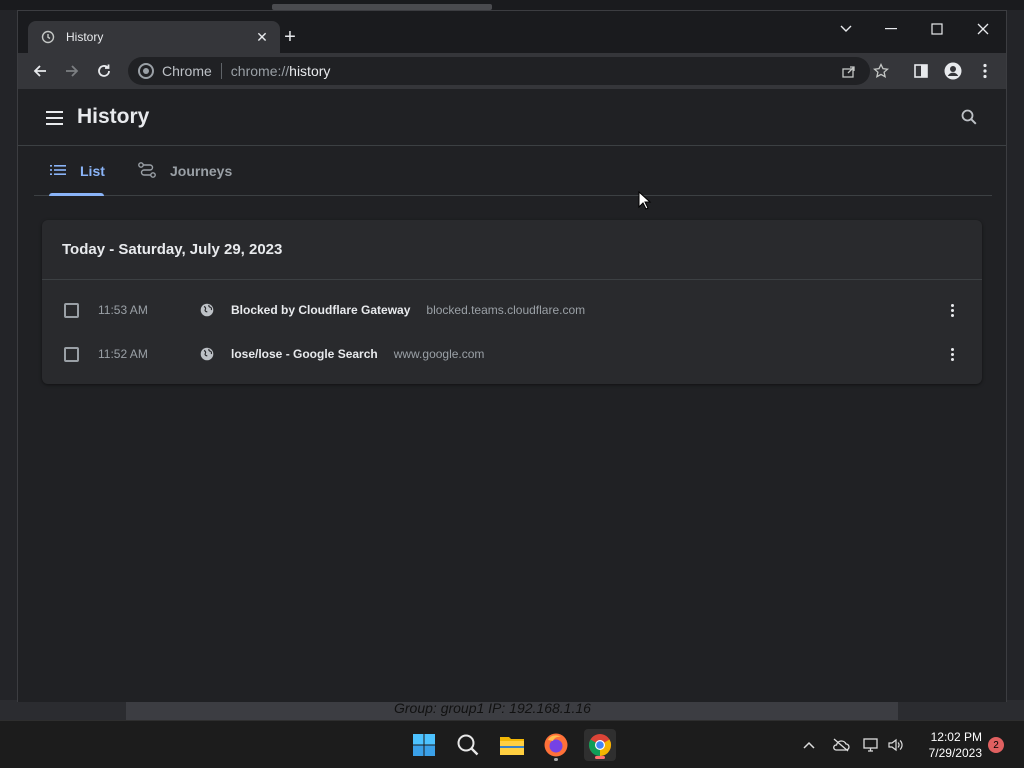 The image size is (1024, 768). I want to click on tab-journeys-label: Journeys, so click(201, 171).